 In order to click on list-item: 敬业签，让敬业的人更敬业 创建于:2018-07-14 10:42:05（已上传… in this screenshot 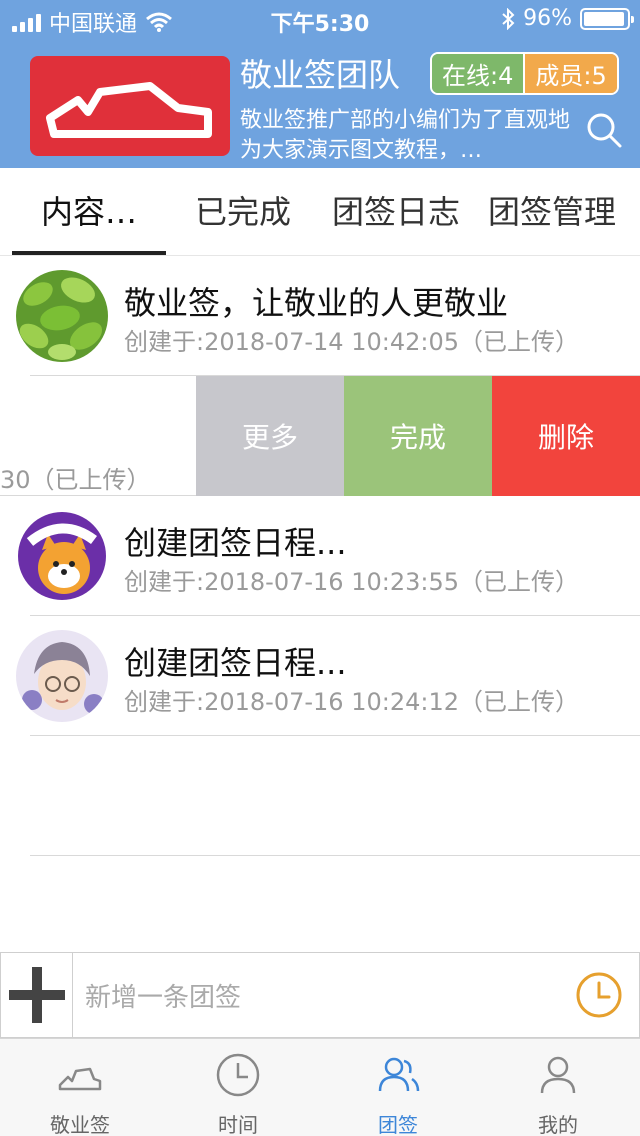, I will do `click(320, 316)`.